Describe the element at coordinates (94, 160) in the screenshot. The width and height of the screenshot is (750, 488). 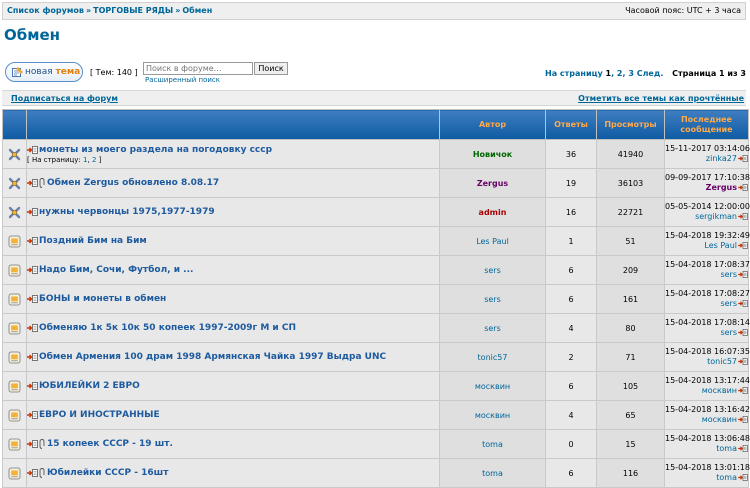
I see `topic-page-link: 2` at that location.